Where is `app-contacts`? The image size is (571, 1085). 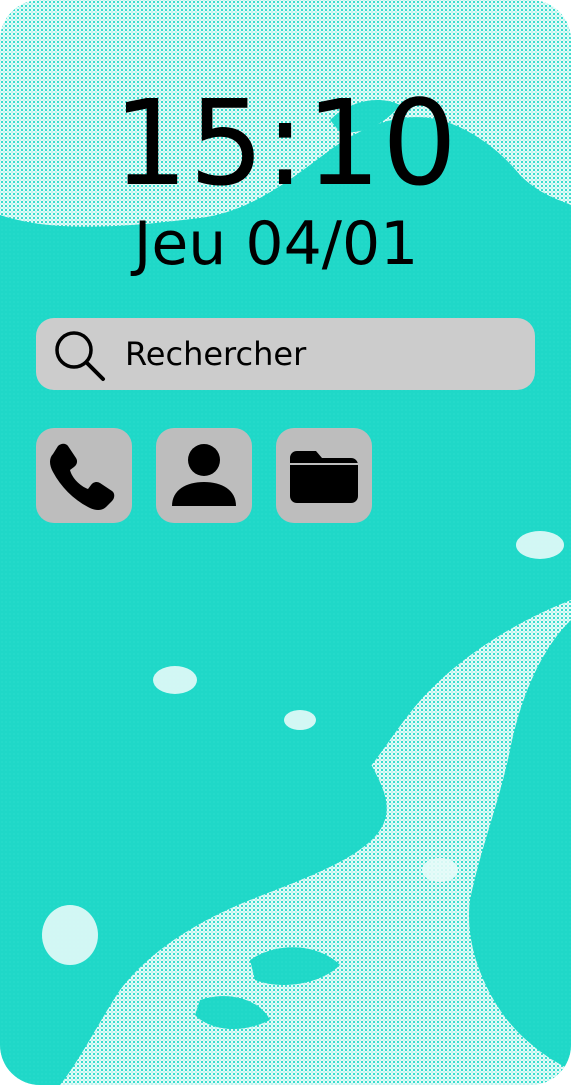
app-contacts is located at coordinates (204, 475).